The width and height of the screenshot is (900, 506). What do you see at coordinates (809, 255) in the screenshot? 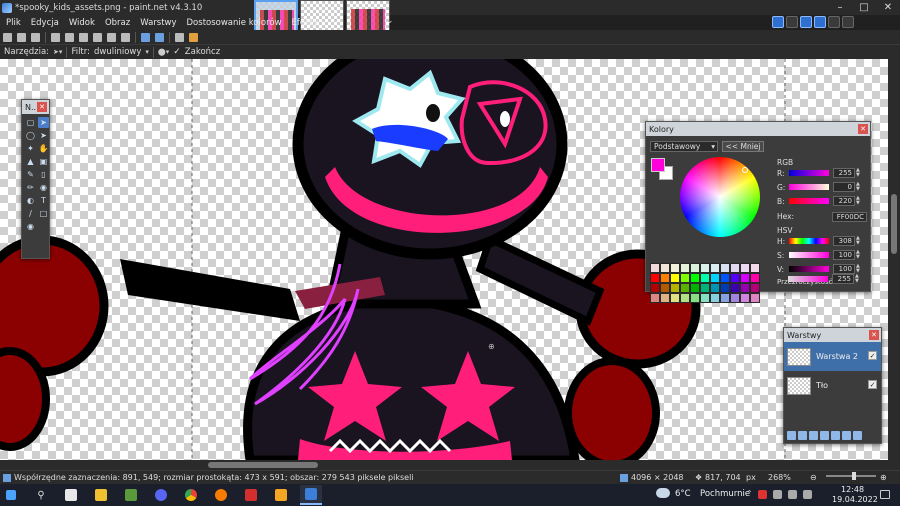
I see `saturation-slider` at bounding box center [809, 255].